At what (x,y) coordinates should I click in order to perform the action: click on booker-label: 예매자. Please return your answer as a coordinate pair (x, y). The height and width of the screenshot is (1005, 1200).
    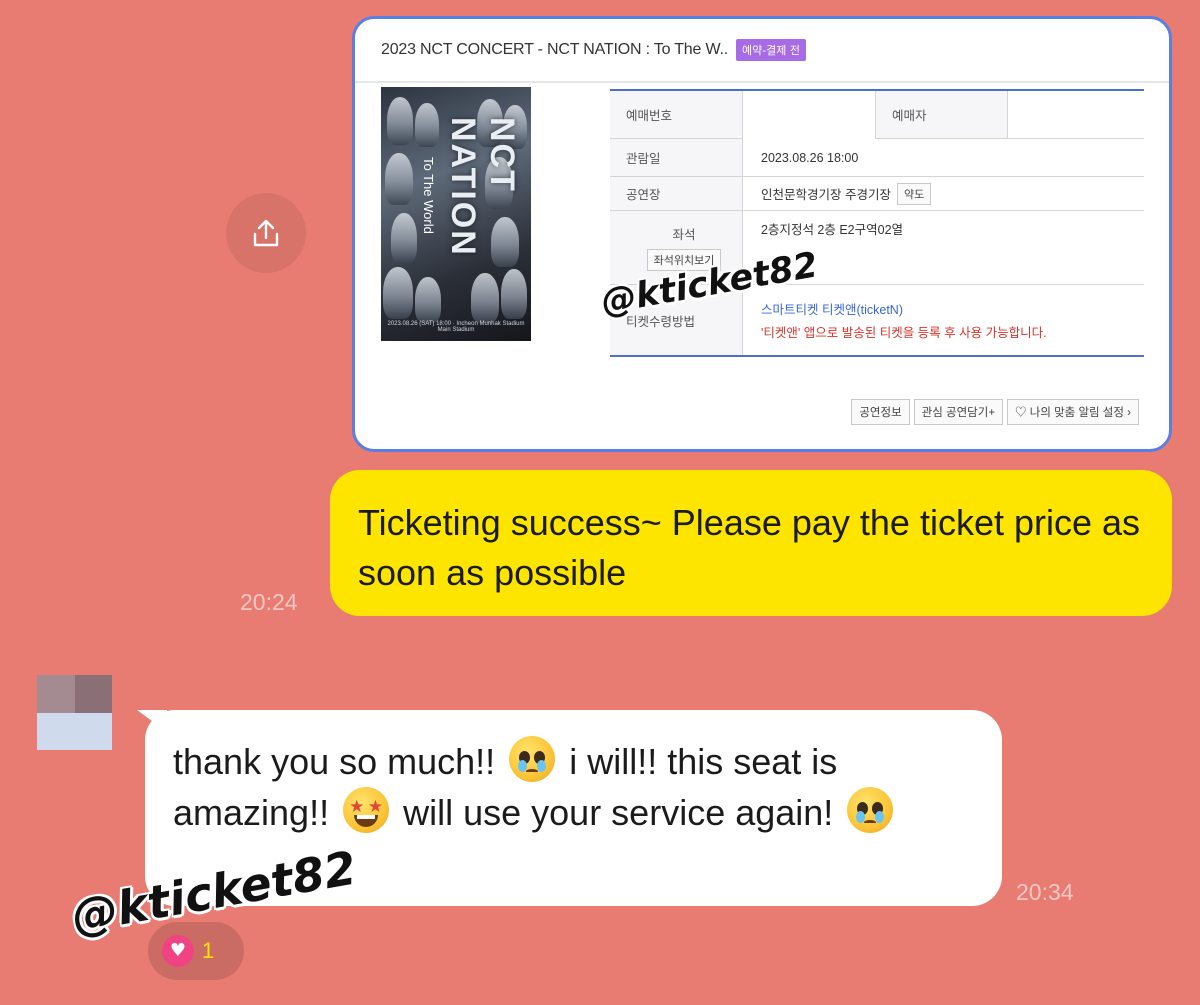
    Looking at the image, I should click on (941, 114).